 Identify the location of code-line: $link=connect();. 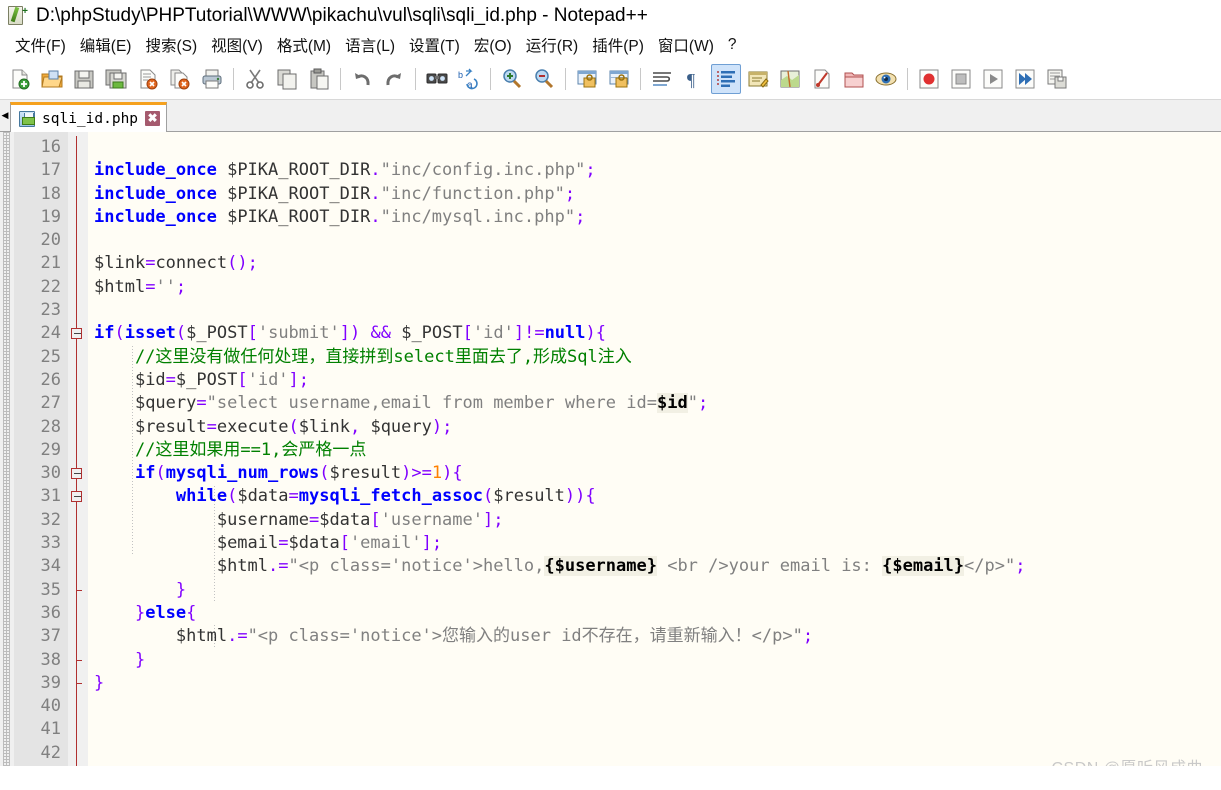
(654, 263).